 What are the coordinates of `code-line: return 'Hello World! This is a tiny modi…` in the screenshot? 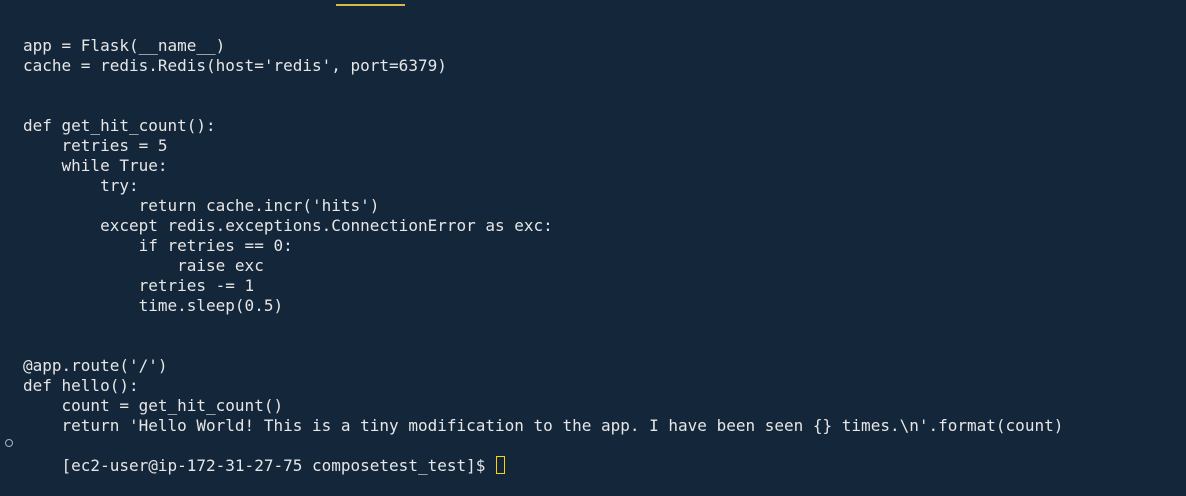 It's located at (543, 425).